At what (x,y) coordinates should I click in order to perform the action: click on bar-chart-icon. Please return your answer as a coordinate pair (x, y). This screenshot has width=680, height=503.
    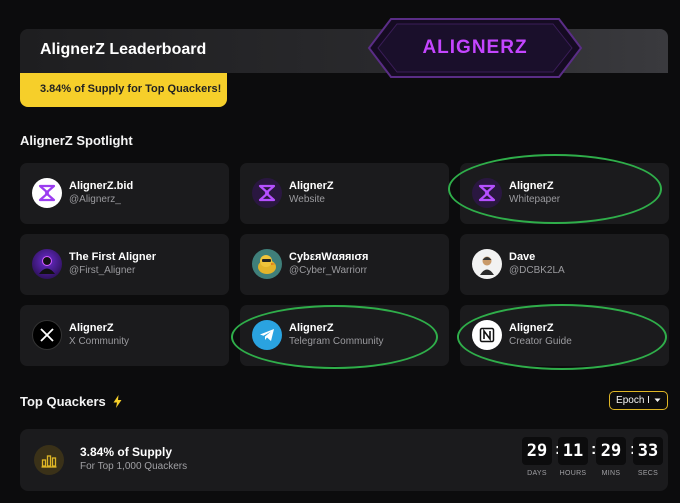
    Looking at the image, I should click on (49, 460).